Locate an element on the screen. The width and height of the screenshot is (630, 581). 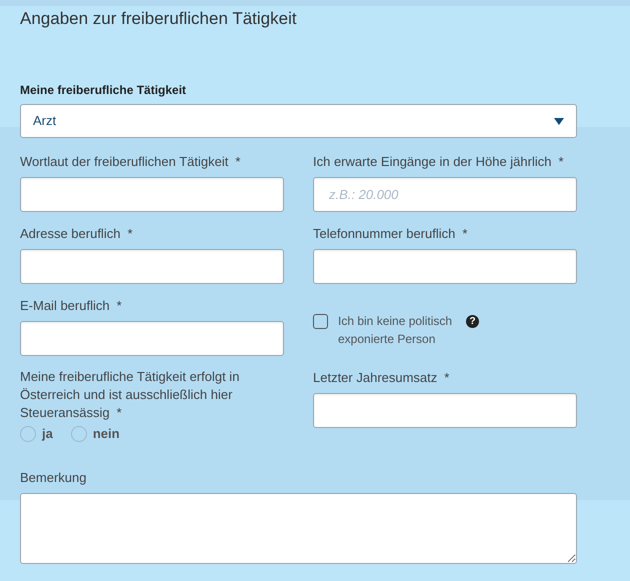
radio-label: ja is located at coordinates (47, 434).